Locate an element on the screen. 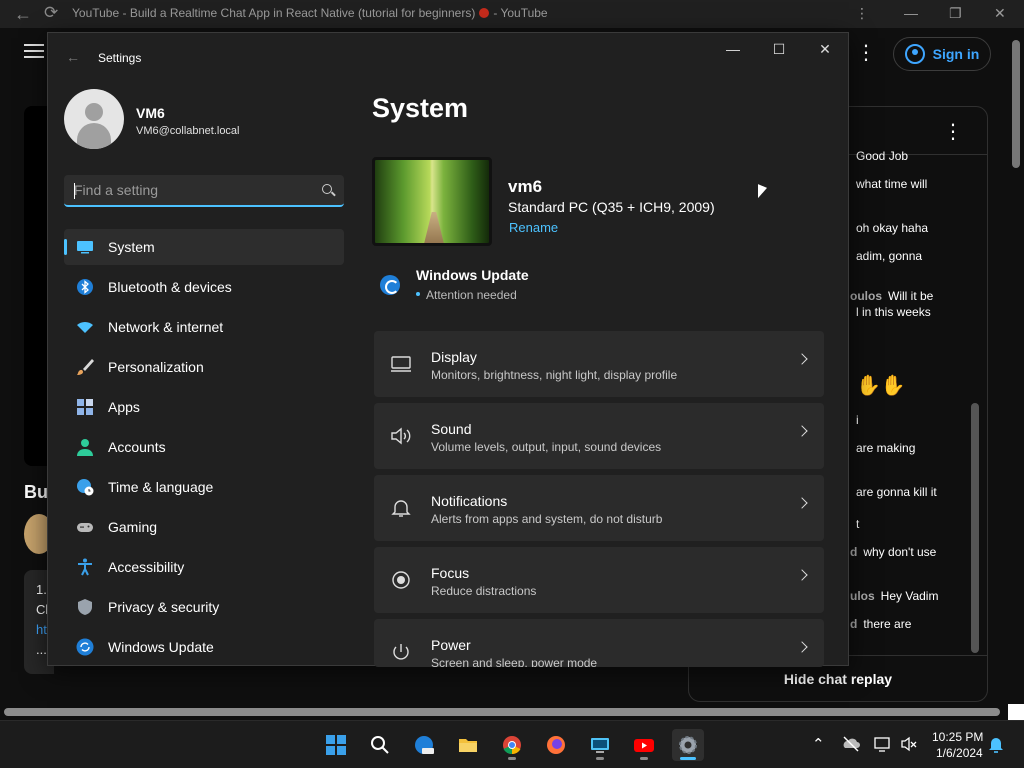  nav-item-apps: Apps is located at coordinates (204, 407).